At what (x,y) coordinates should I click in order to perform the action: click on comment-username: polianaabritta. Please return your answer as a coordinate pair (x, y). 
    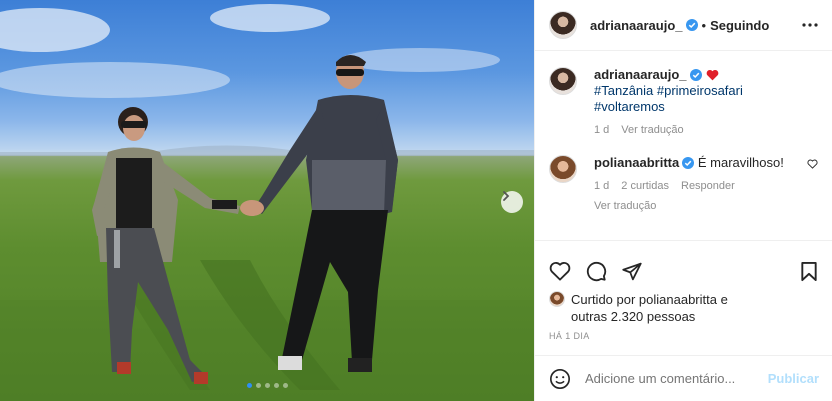
    Looking at the image, I should click on (636, 162).